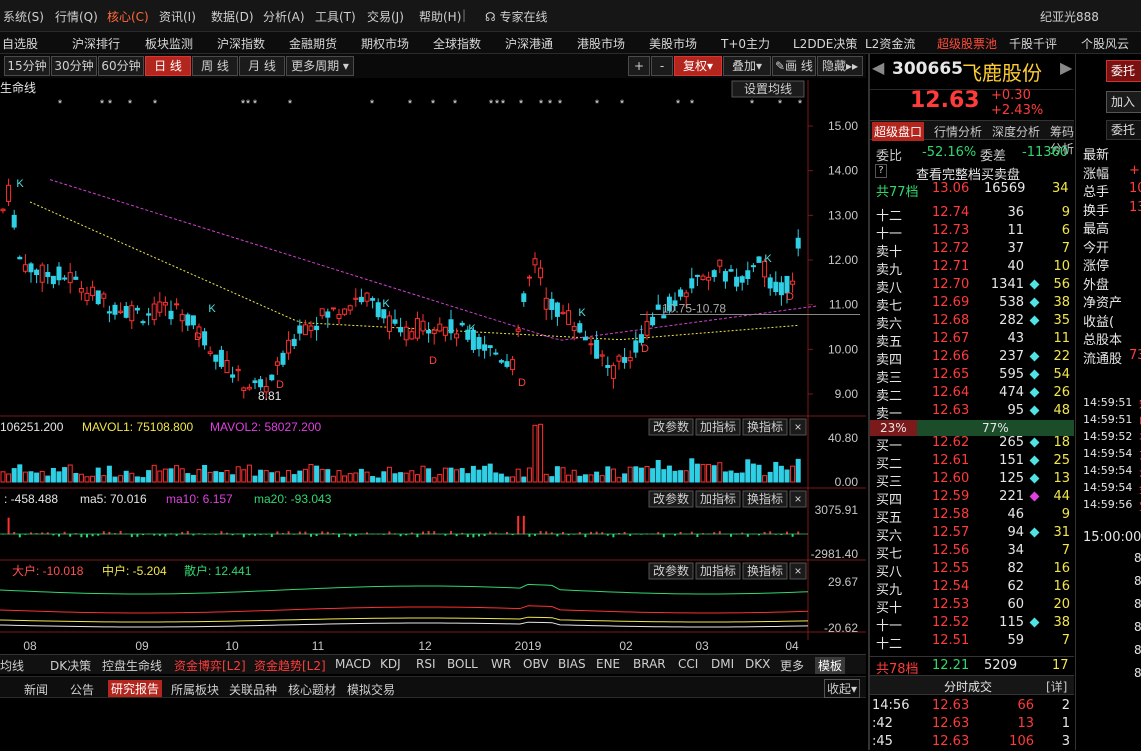  What do you see at coordinates (177, 16) in the screenshot?
I see `menu-news: 资讯(I)` at bounding box center [177, 16].